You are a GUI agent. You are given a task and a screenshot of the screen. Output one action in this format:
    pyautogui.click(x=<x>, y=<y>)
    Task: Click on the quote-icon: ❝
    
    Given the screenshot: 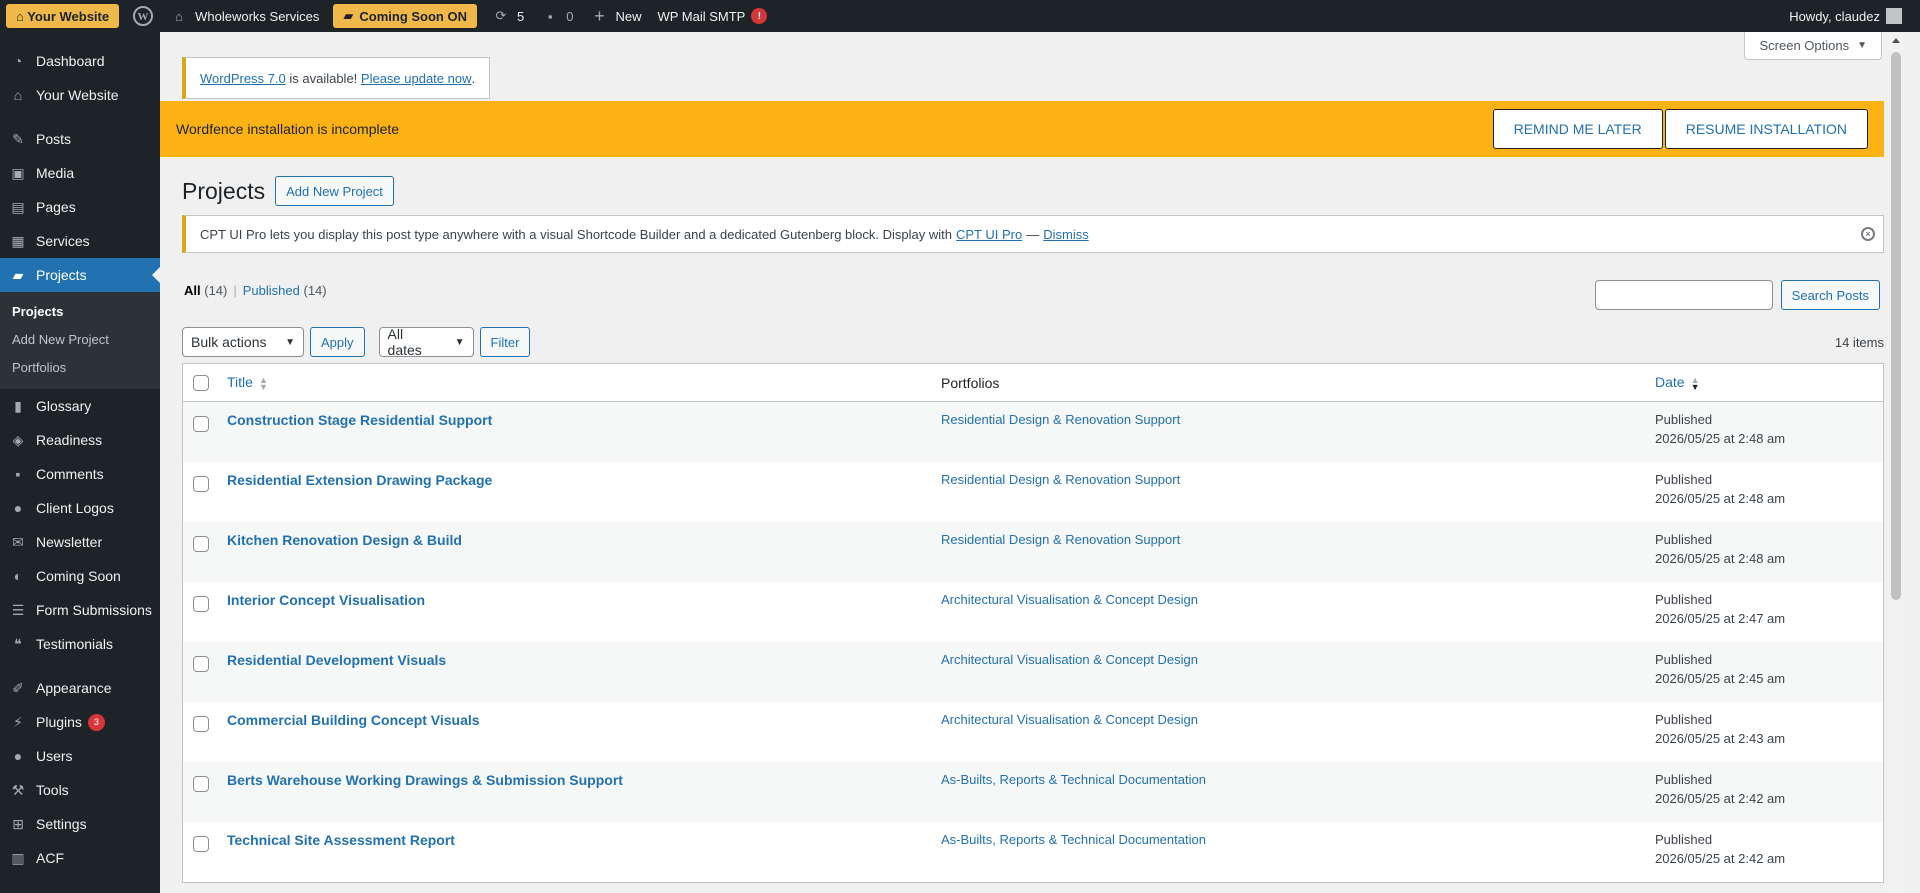 What is the action you would take?
    pyautogui.click(x=18, y=643)
    